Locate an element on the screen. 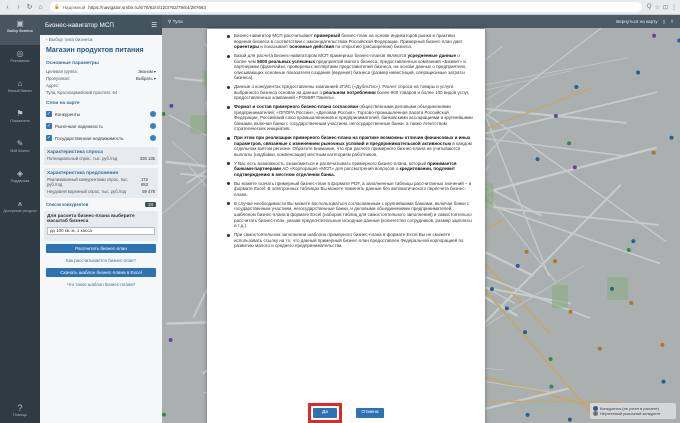  demand-value: 326 135 is located at coordinates (147, 158).